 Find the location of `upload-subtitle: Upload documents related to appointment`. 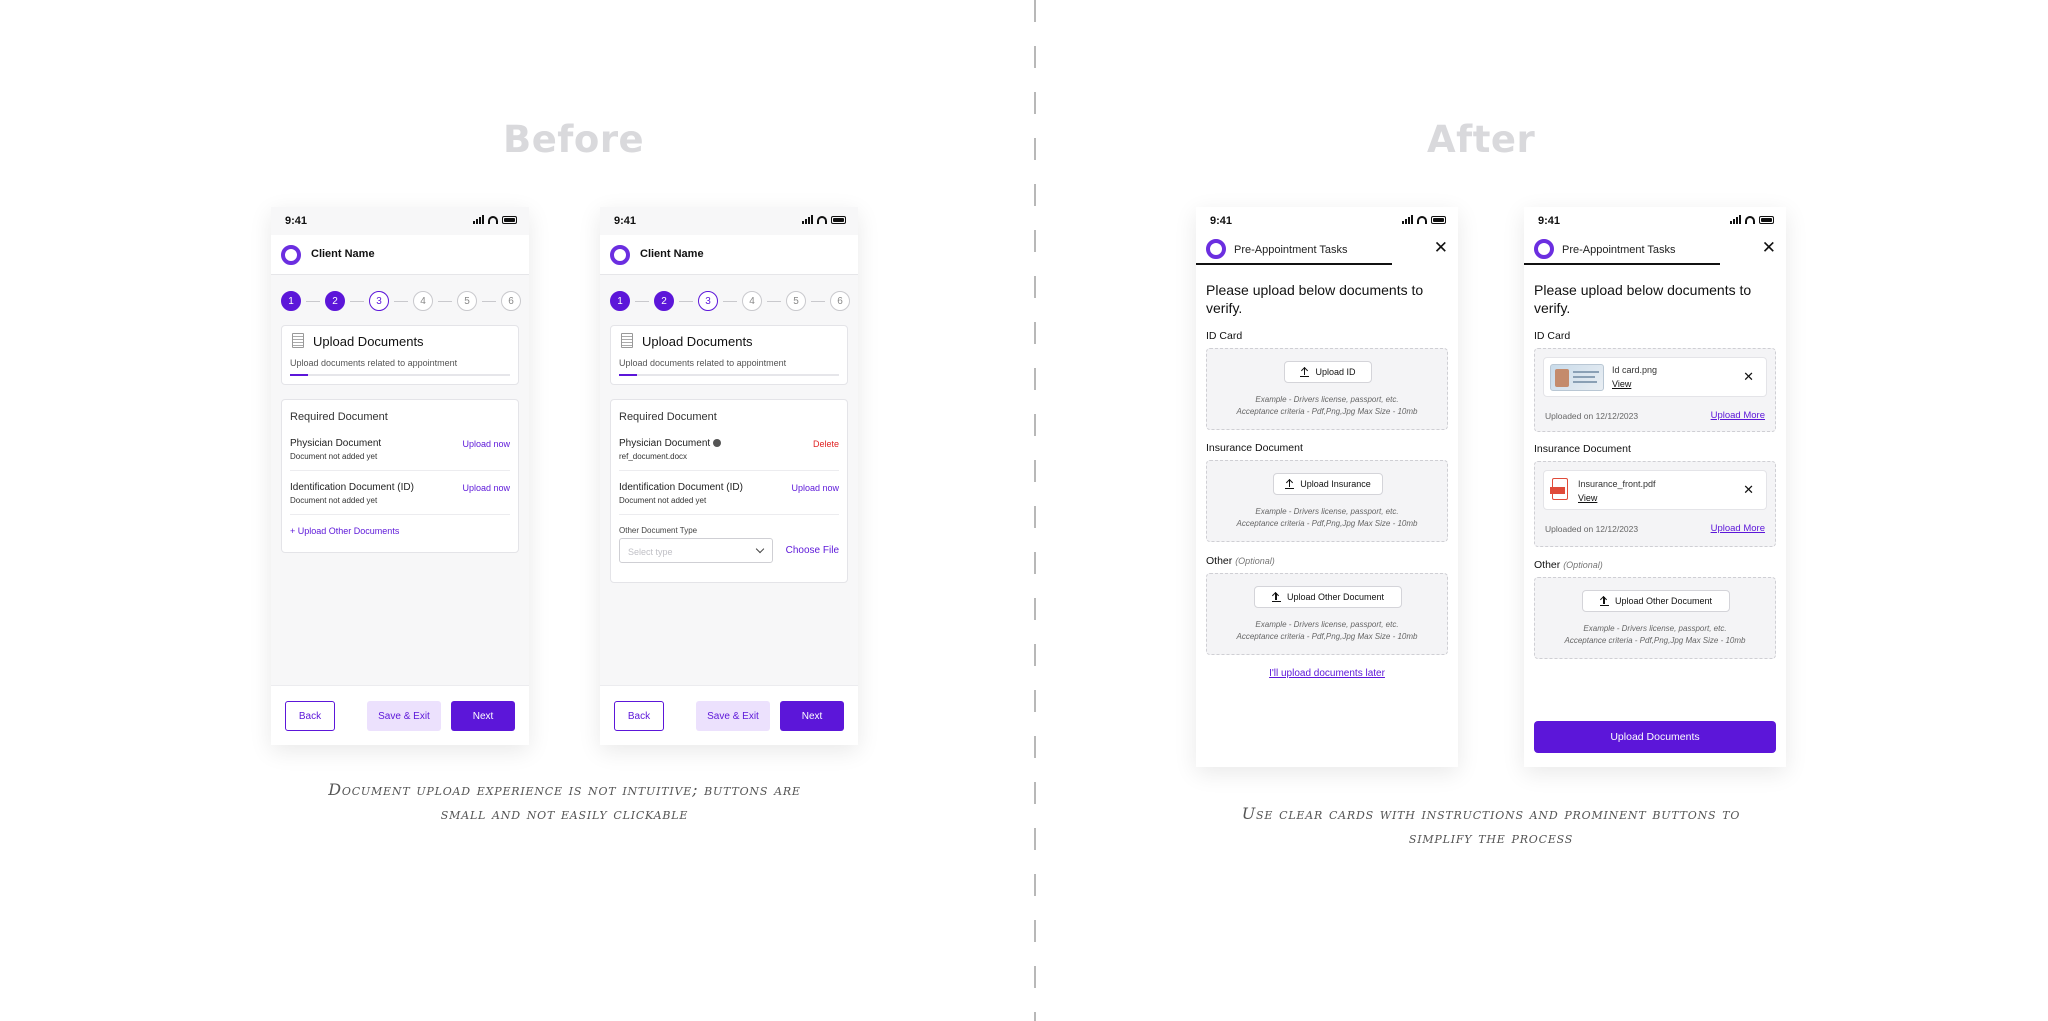

upload-subtitle: Upload documents related to appointment is located at coordinates (374, 363).